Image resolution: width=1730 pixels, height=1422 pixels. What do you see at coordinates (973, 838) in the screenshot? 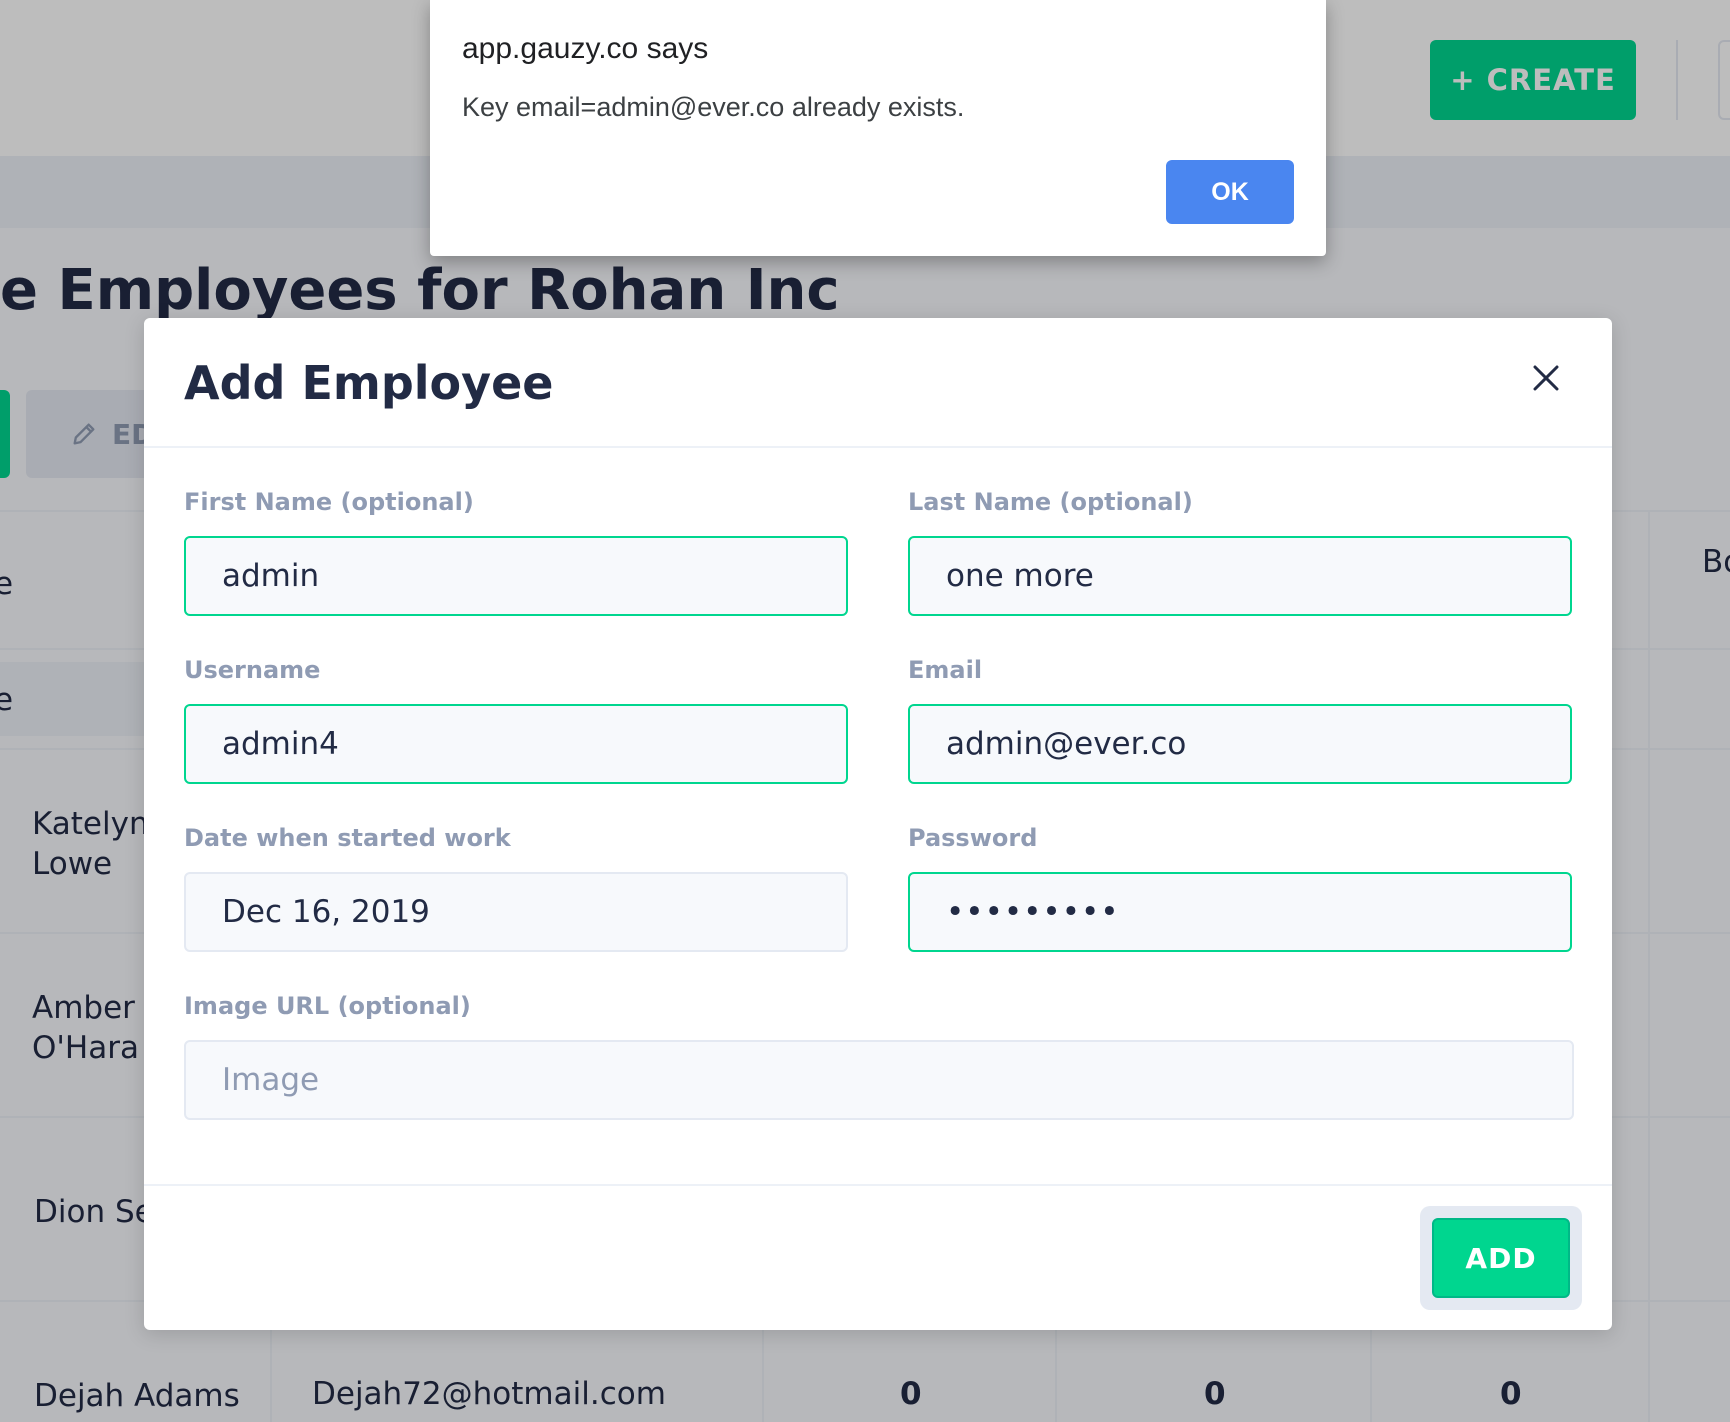
I see `password-label: Password` at bounding box center [973, 838].